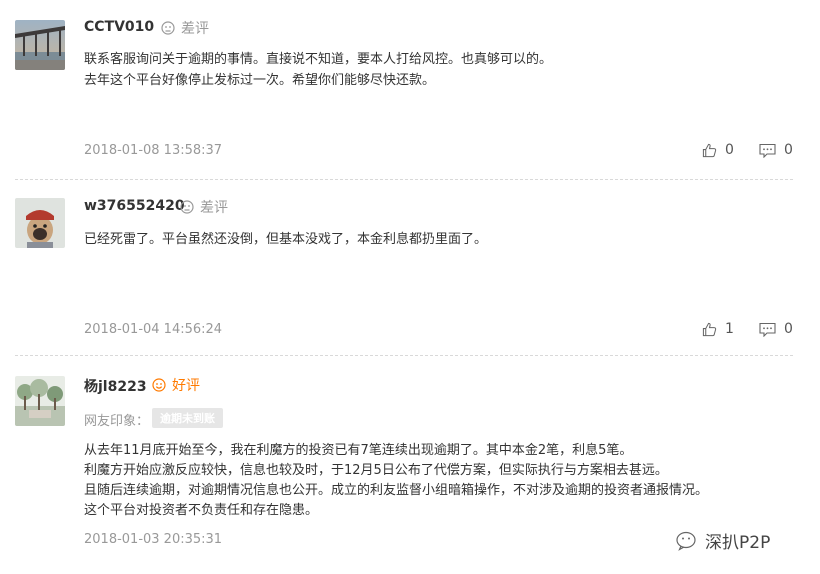 The width and height of the screenshot is (820, 574). Describe the element at coordinates (286, 239) in the screenshot. I see `review-text-line: 已经死雷了。平台虽然还没倒，但基本没戏了，本金利息都扔里面了。` at that location.